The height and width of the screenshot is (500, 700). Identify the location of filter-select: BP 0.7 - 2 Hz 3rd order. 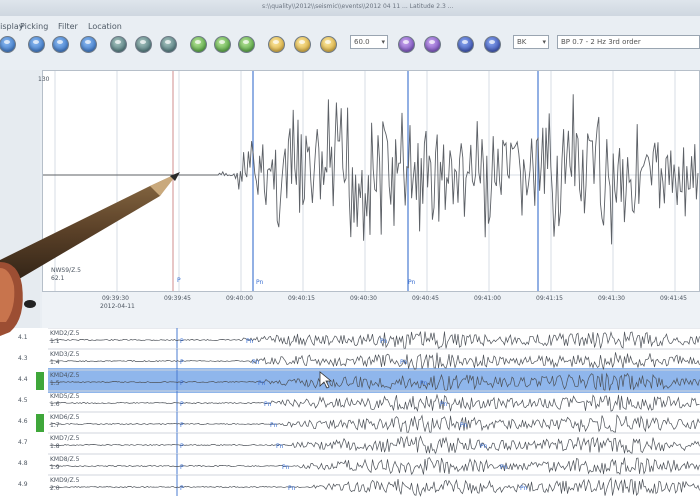
(628, 42).